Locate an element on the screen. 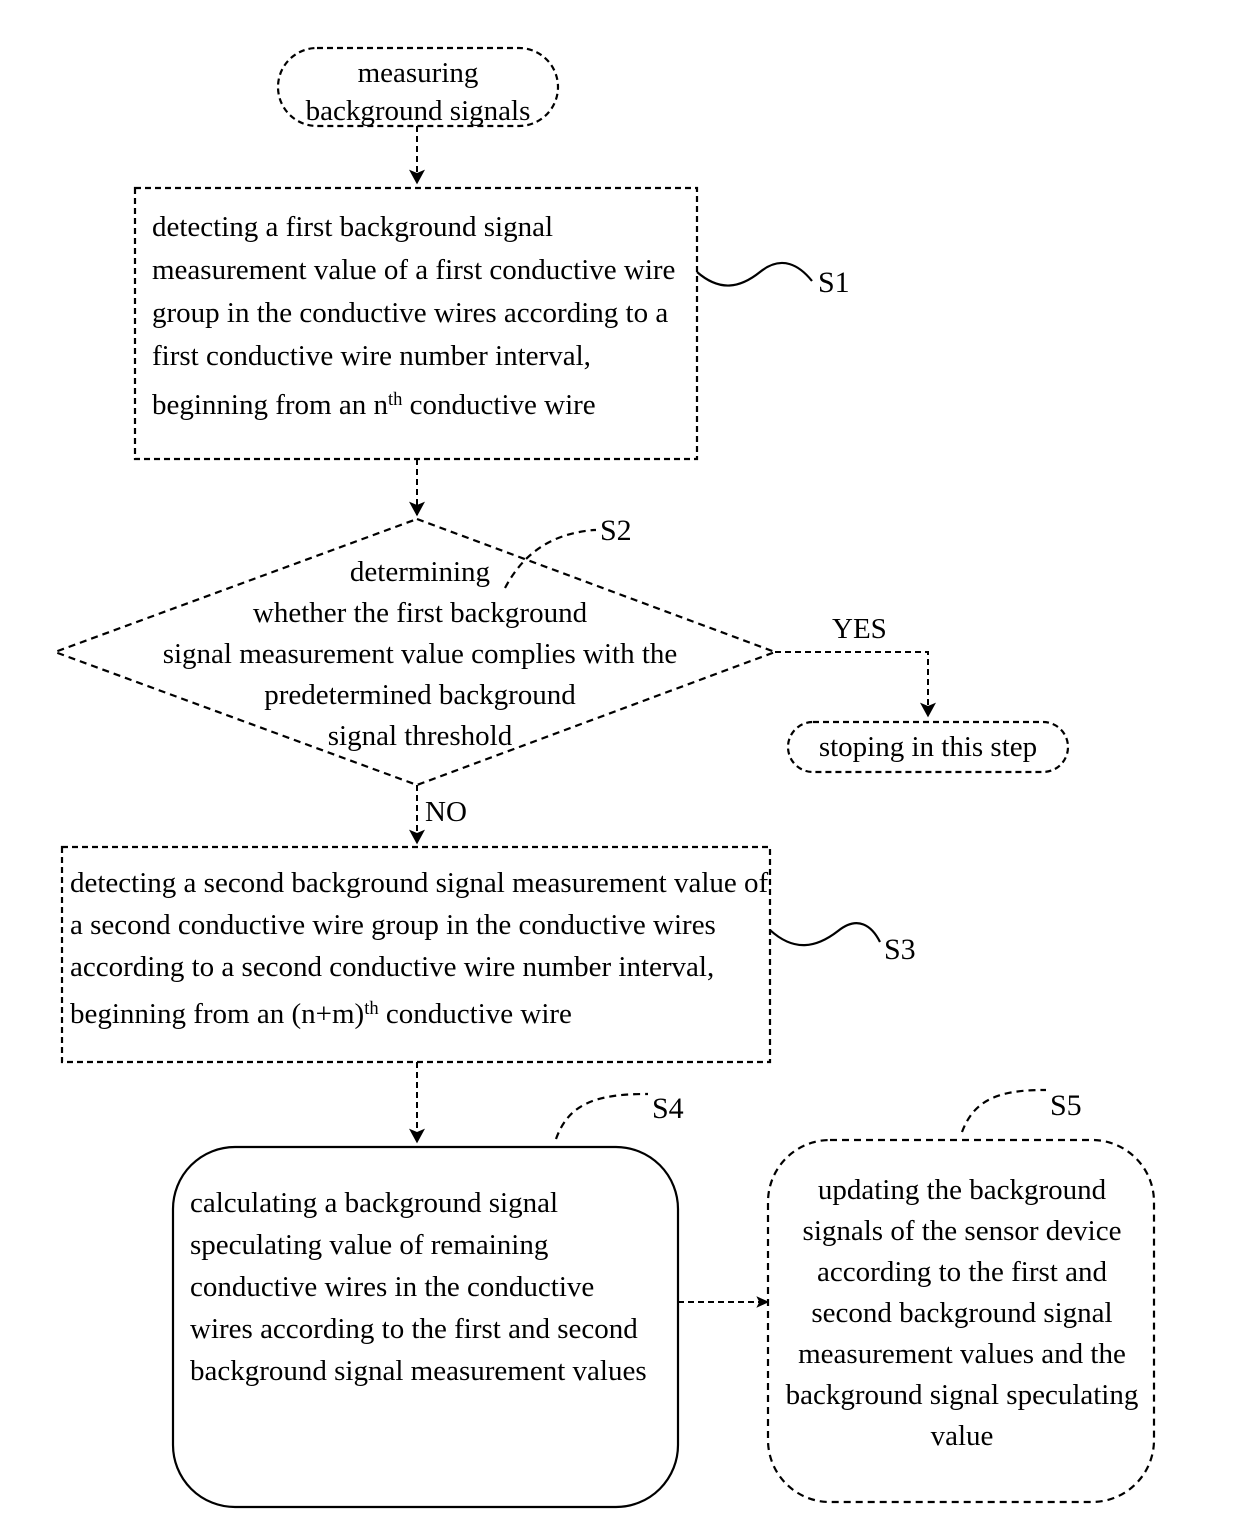  node-start-label: measuring background signals is located at coordinates (418, 92).